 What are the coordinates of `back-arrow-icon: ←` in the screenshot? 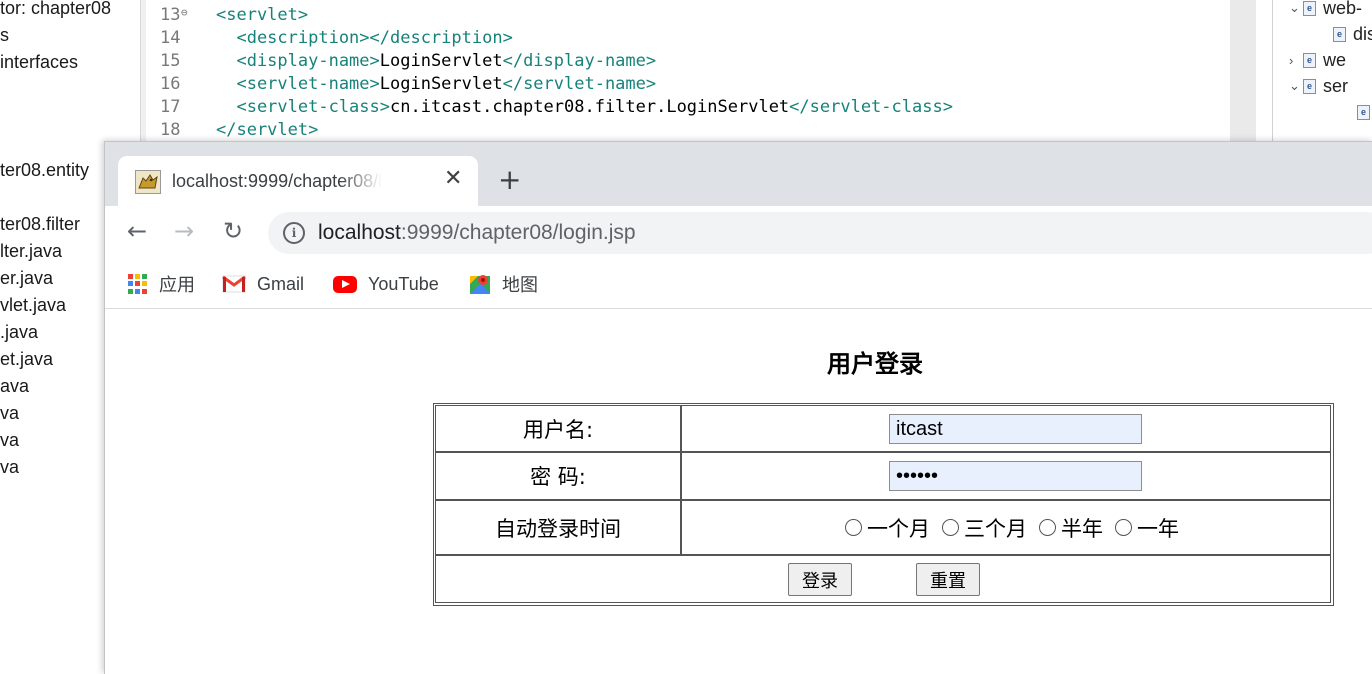 It's located at (137, 231).